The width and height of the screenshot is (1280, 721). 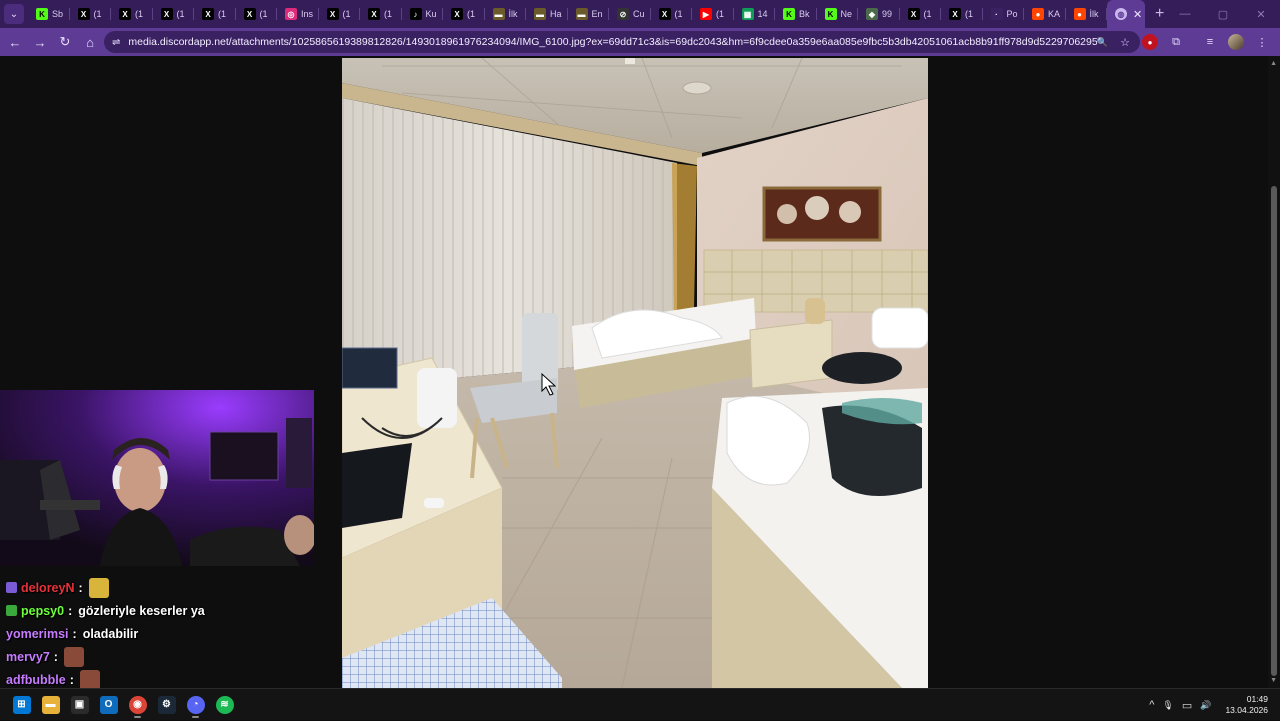 I want to click on kick-icon: K, so click(x=830, y=14).